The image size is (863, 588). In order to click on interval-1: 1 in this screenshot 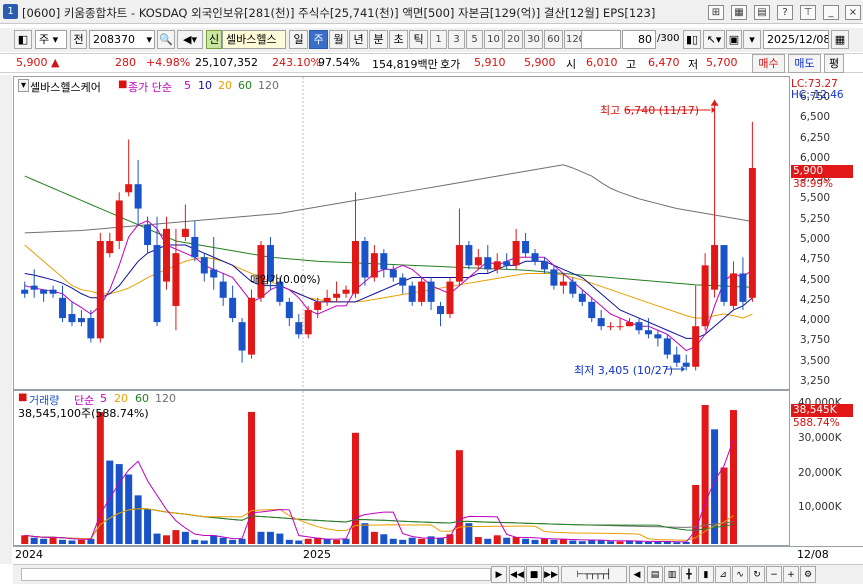, I will do `click(438, 39)`.